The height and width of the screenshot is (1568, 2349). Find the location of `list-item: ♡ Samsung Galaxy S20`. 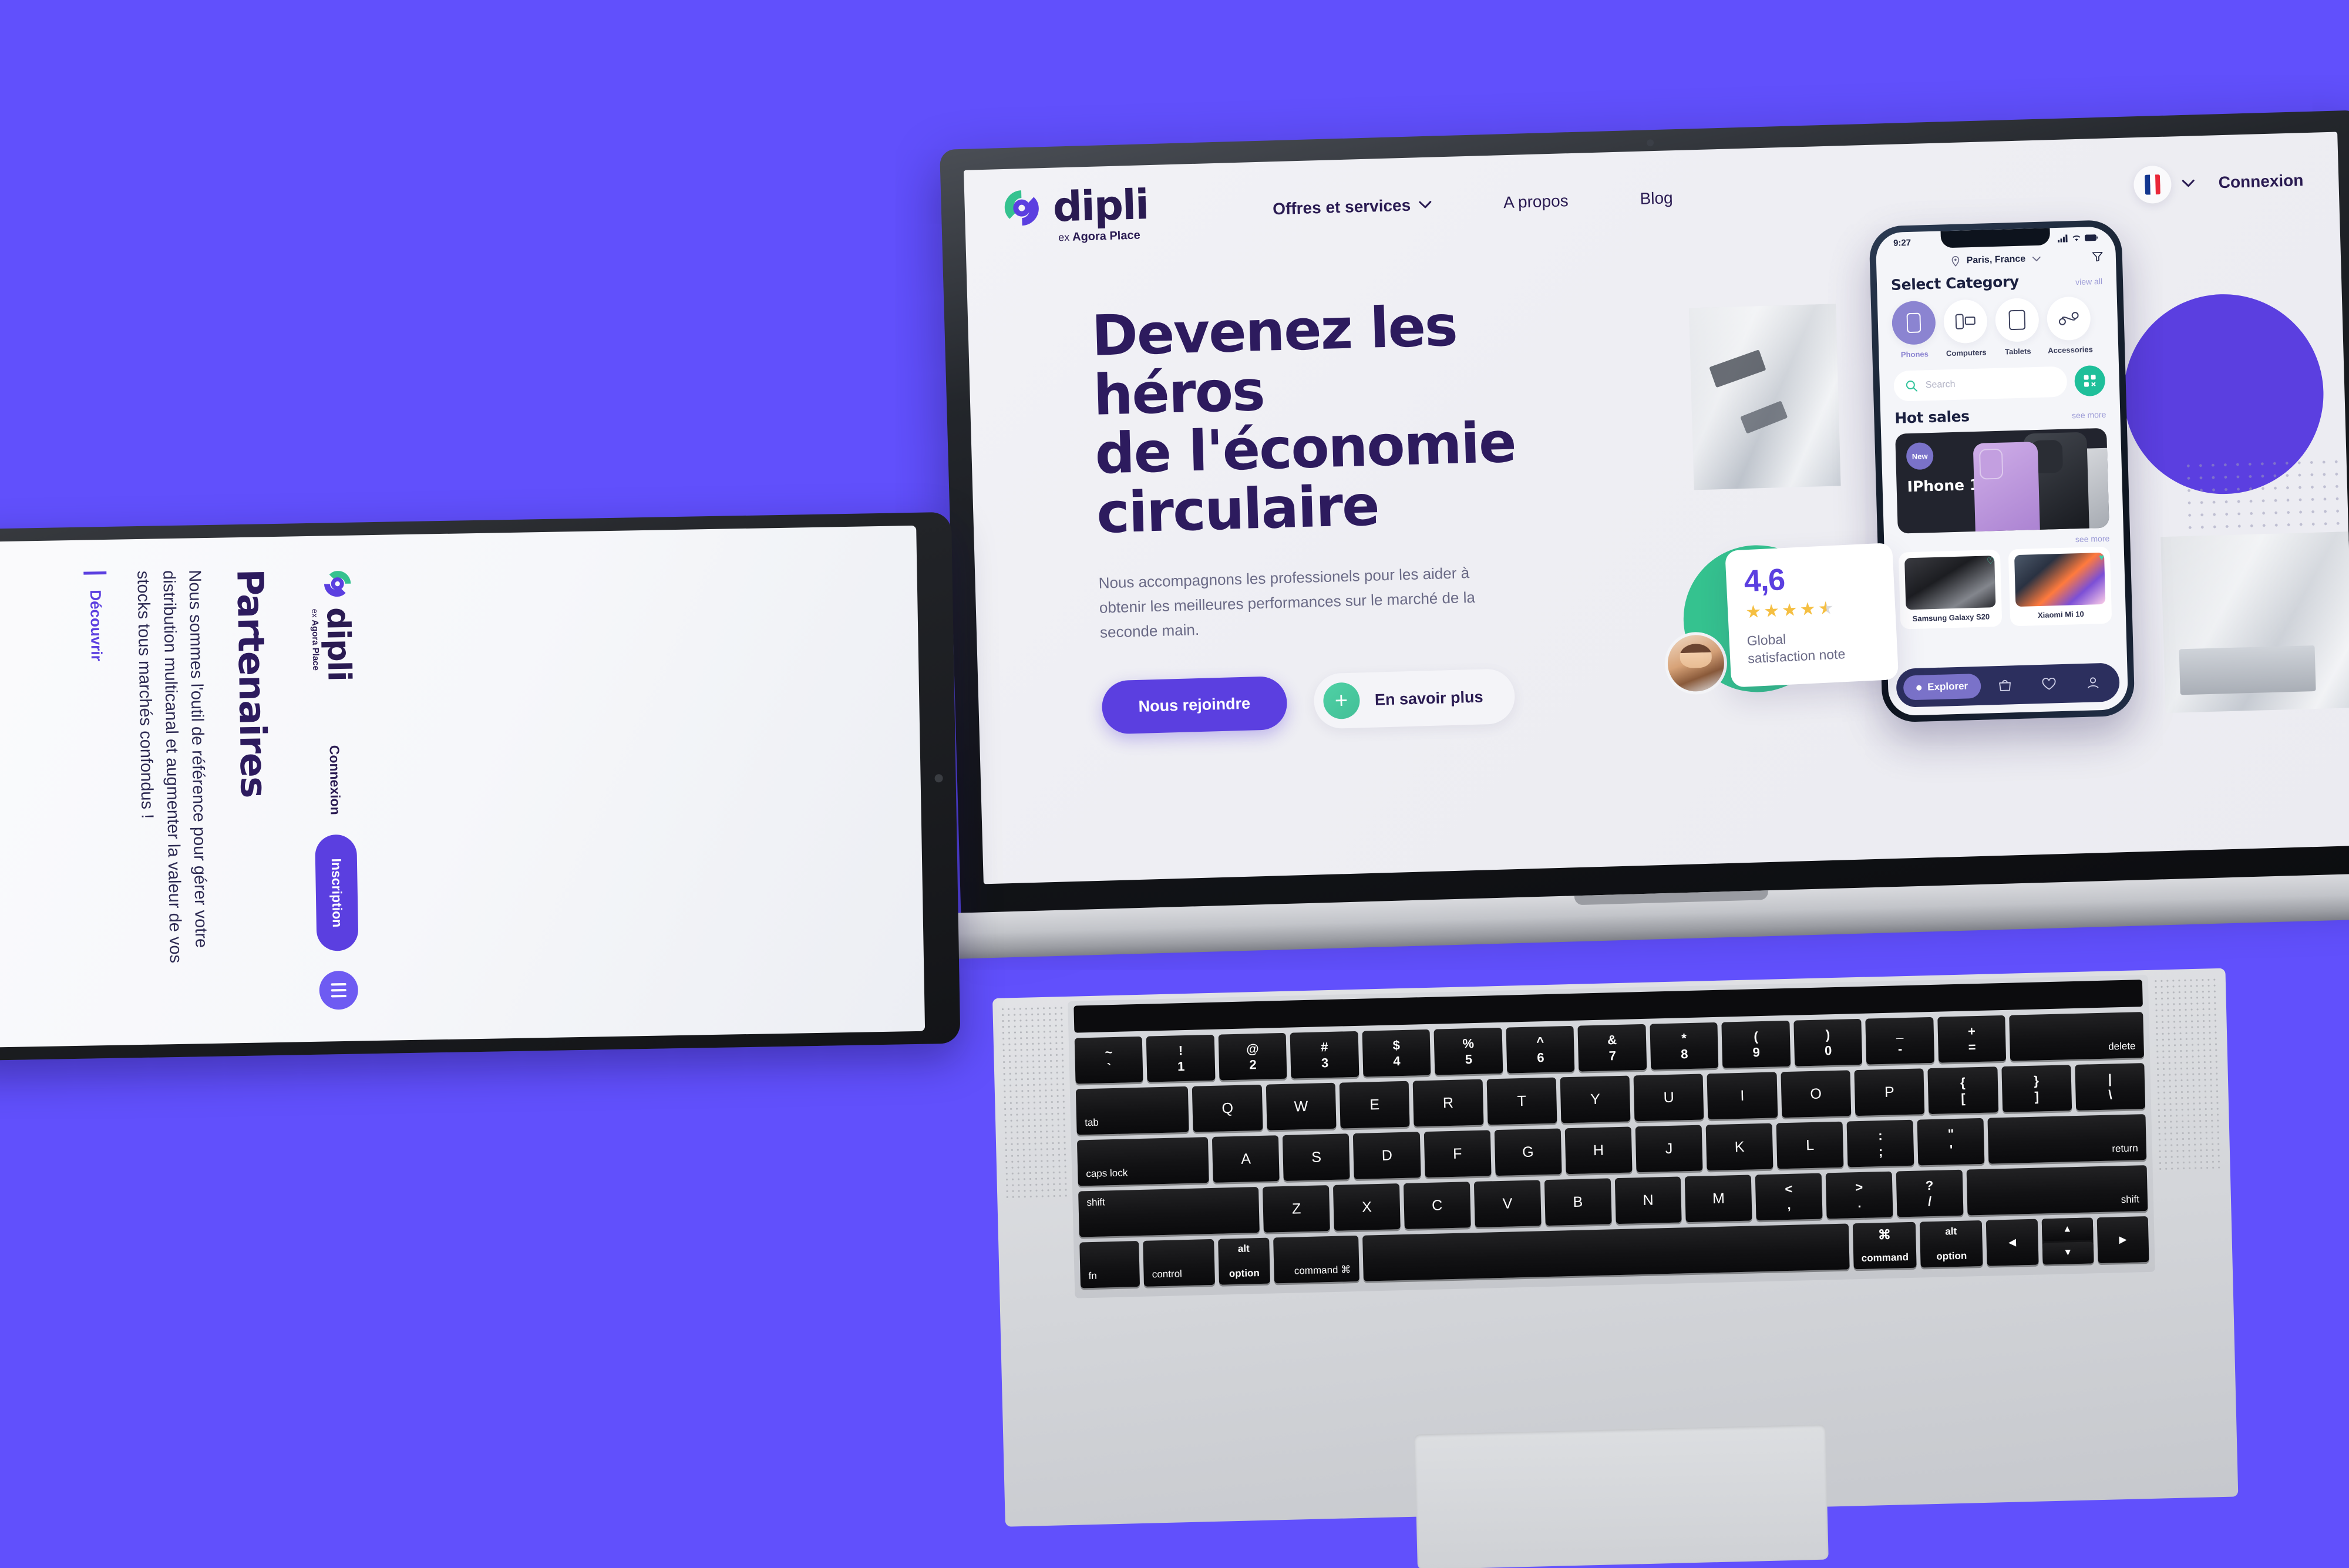

list-item: ♡ Samsung Galaxy S20 is located at coordinates (1951, 589).